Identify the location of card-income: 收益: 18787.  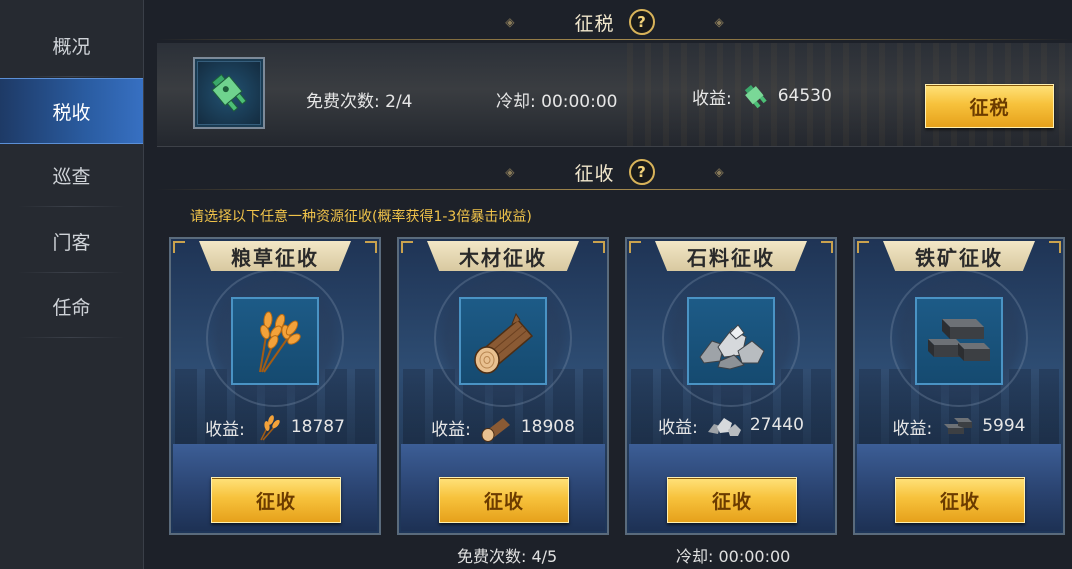
(275, 427).